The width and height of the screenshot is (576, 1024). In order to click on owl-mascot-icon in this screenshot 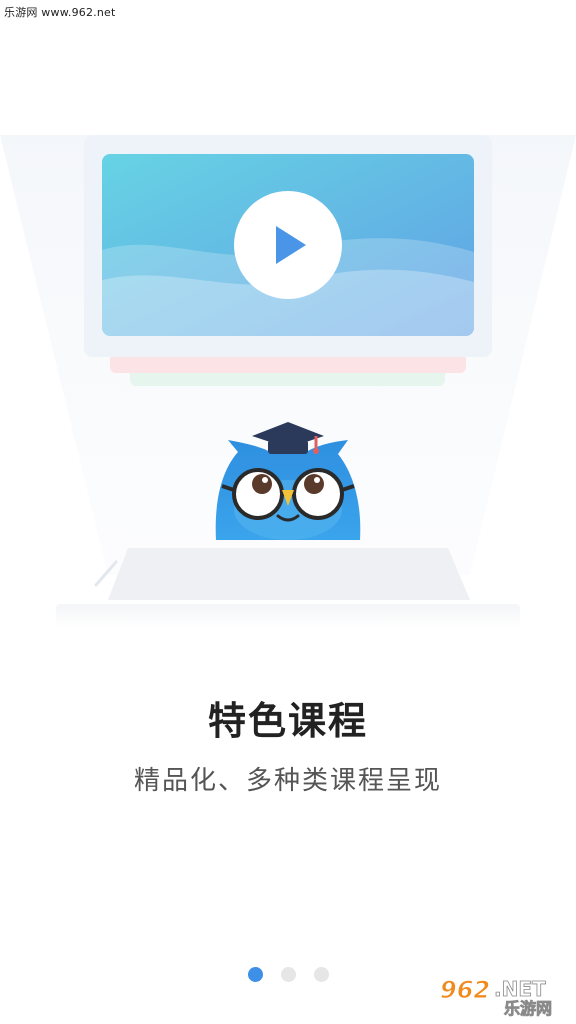, I will do `click(288, 490)`.